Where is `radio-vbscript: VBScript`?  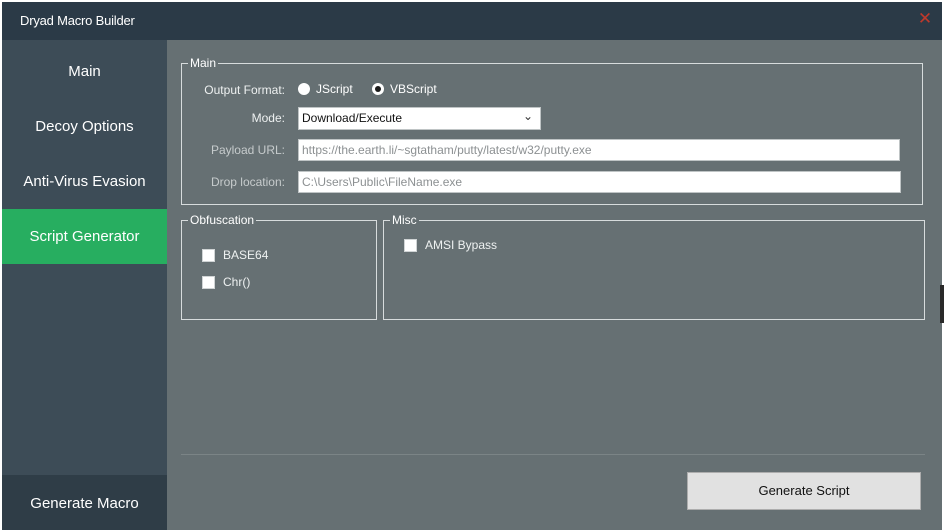 radio-vbscript: VBScript is located at coordinates (404, 89).